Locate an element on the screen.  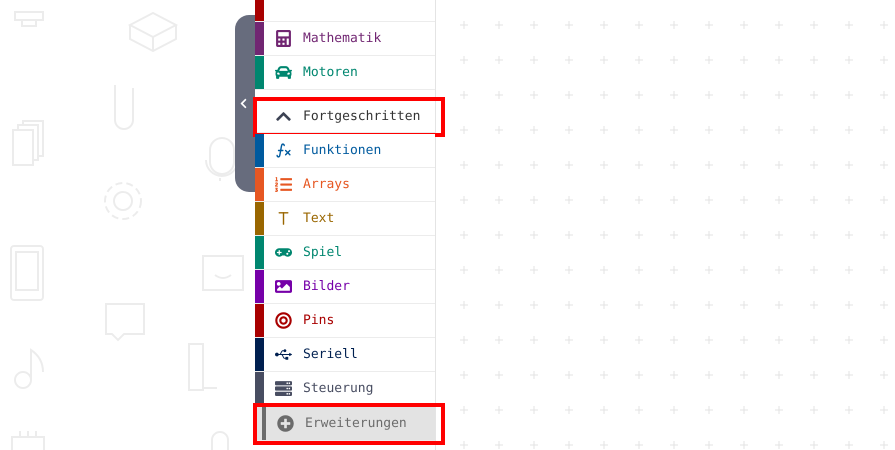
category-item: Arrays is located at coordinates (345, 185).